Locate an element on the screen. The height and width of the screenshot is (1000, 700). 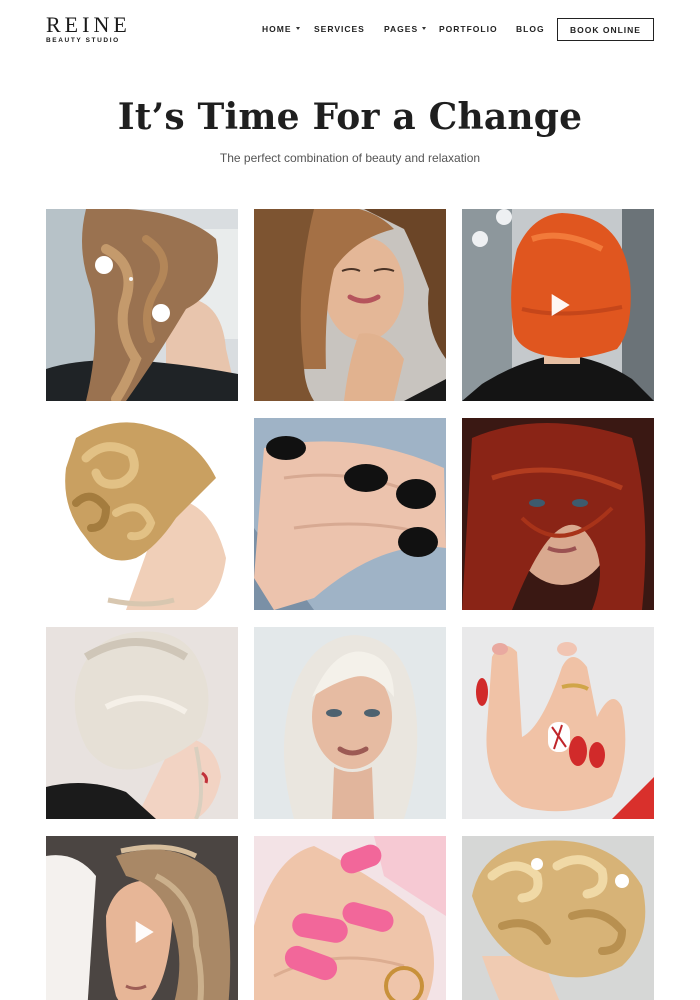
brand-name: REINE is located at coordinates (88, 24).